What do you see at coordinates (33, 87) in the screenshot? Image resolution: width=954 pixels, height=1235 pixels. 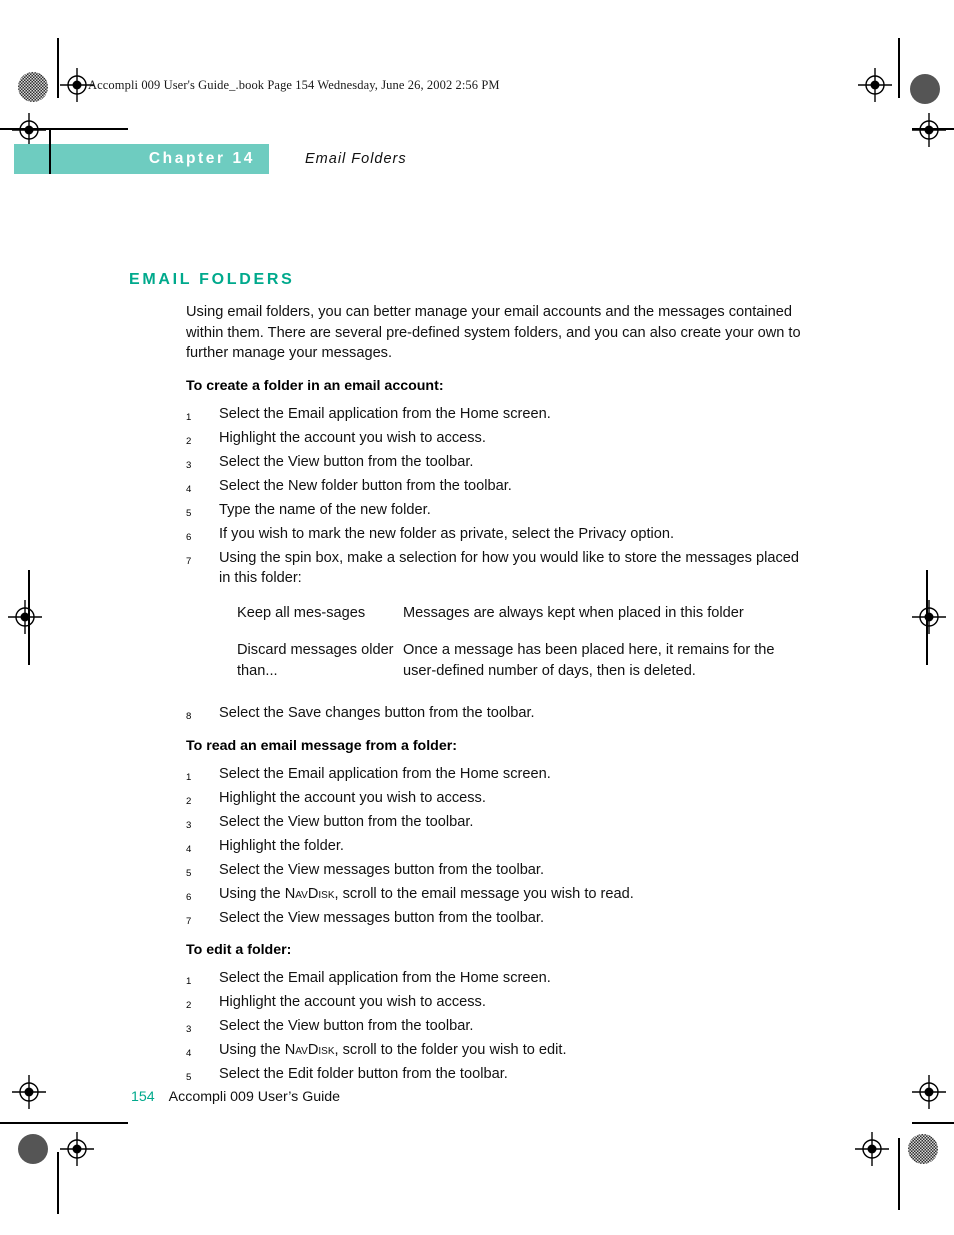 I see `halftone-dot-top-left` at bounding box center [33, 87].